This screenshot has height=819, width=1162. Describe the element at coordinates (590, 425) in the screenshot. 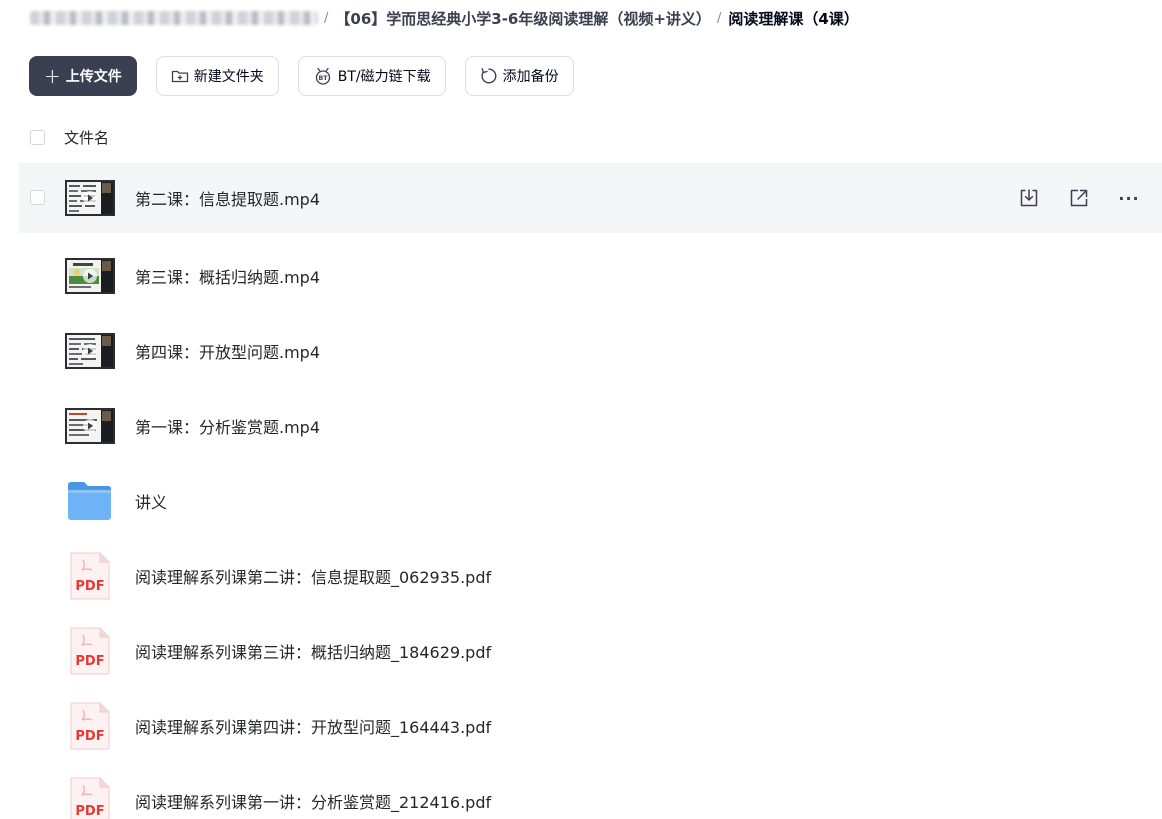

I see `file-row: 第一课：分析鉴赏题.mp4` at that location.